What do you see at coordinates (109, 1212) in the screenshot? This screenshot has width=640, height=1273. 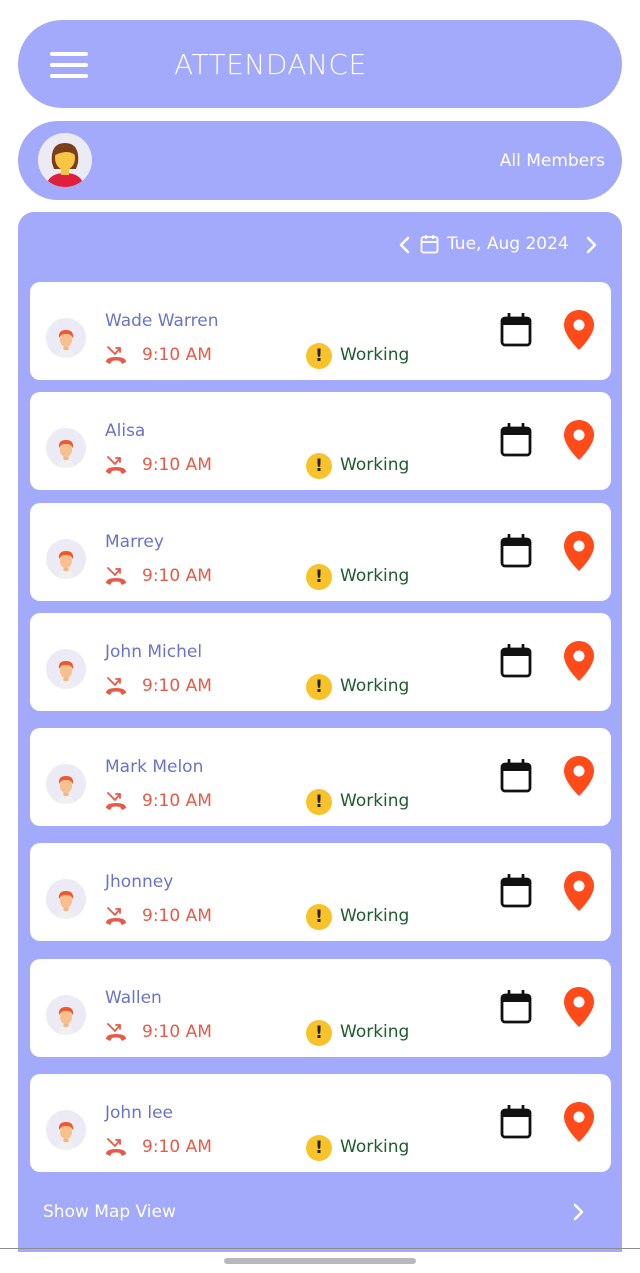 I see `show-map-view-link: Show Map View` at bounding box center [109, 1212].